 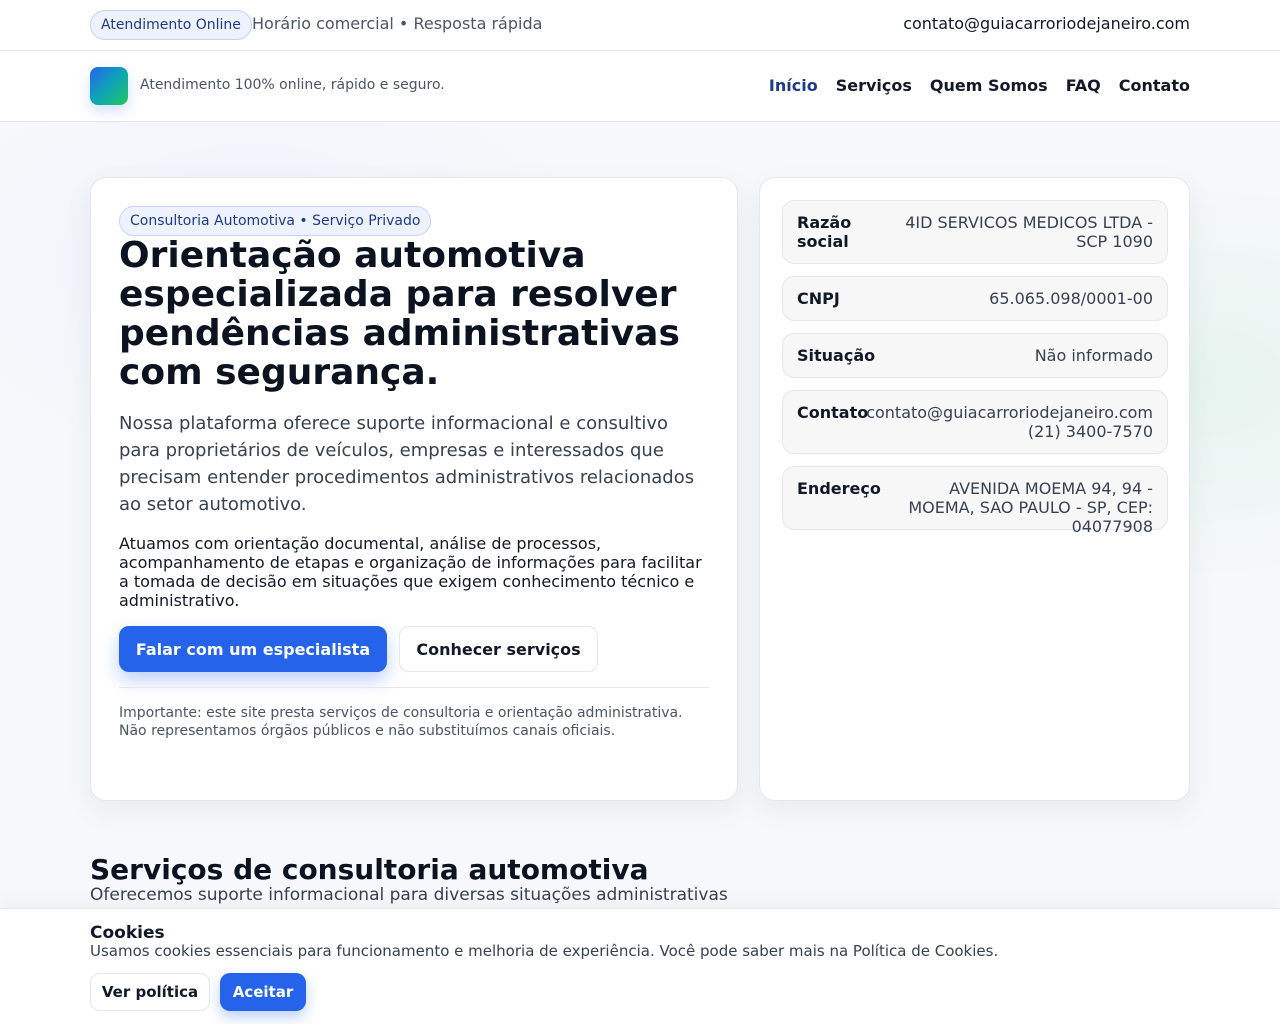 What do you see at coordinates (975, 298) in the screenshot?
I see `info-row-cnpj: CNPJ 65.065.098/0001-00` at bounding box center [975, 298].